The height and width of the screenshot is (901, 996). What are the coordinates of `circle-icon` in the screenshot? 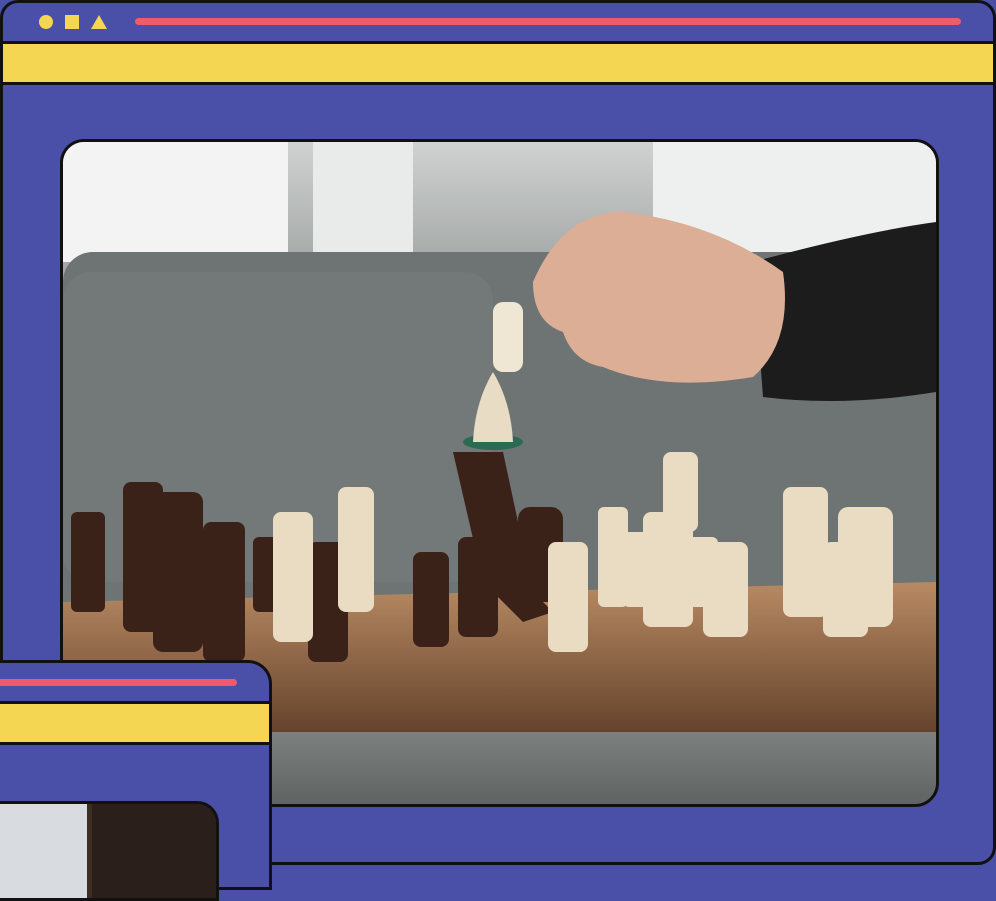 It's located at (46, 22).